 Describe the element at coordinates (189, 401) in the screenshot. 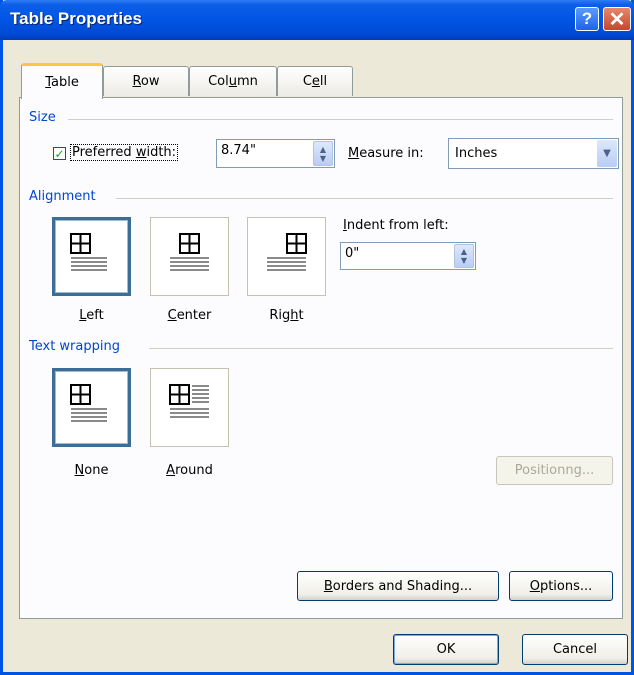

I see `wrap-around-icon` at that location.